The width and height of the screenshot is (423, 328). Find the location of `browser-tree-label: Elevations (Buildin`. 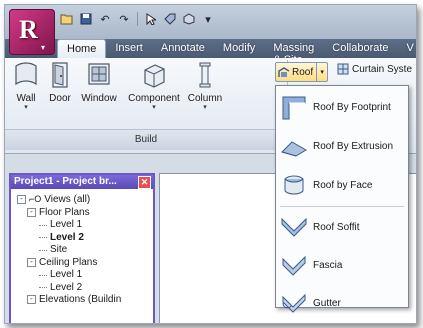

browser-tree-label: Elevations (Buildin is located at coordinates (80, 299).